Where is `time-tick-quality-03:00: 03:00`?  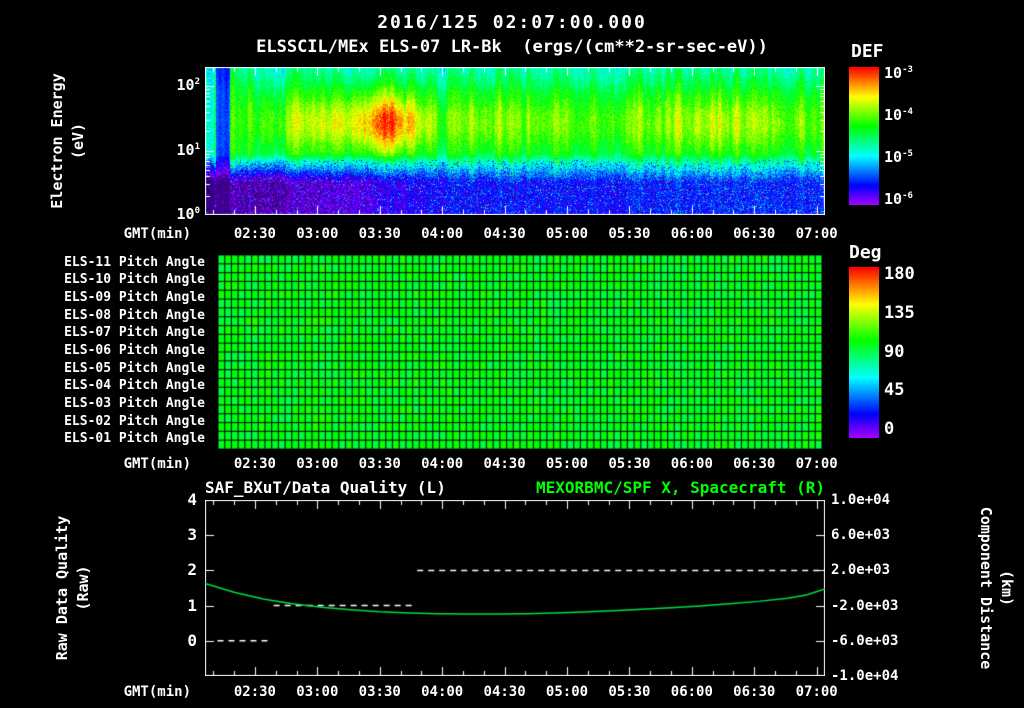 time-tick-quality-03:00: 03:00 is located at coordinates (317, 692).